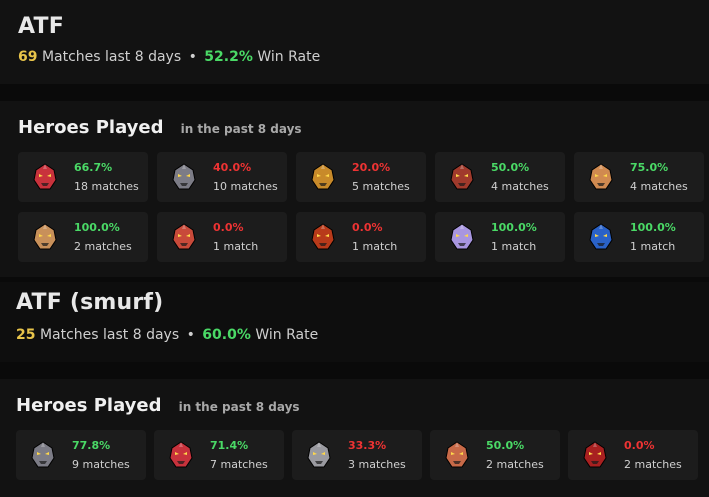 This screenshot has height=497, width=709. I want to click on hero-stats: 75.0% 4 matches, so click(659, 177).